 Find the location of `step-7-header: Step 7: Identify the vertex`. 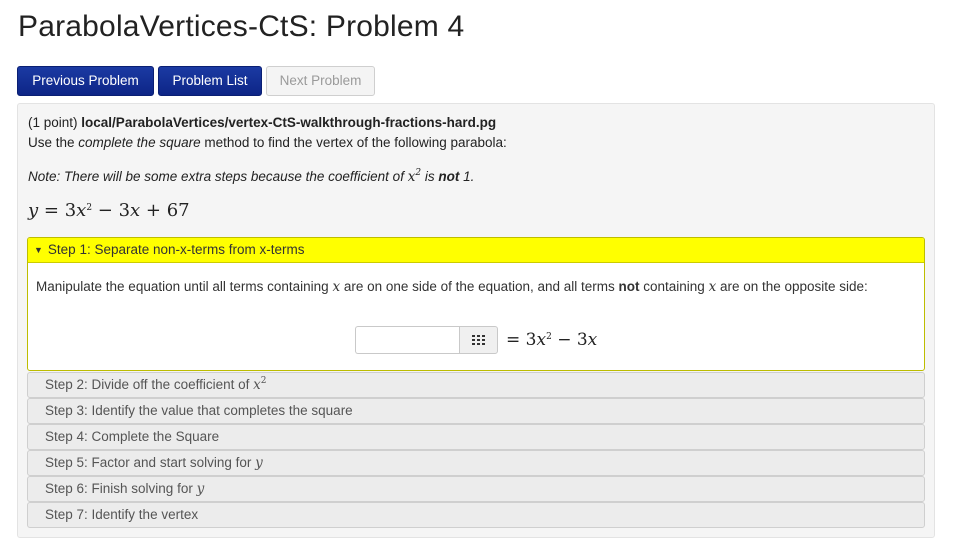

step-7-header: Step 7: Identify the vertex is located at coordinates (476, 515).